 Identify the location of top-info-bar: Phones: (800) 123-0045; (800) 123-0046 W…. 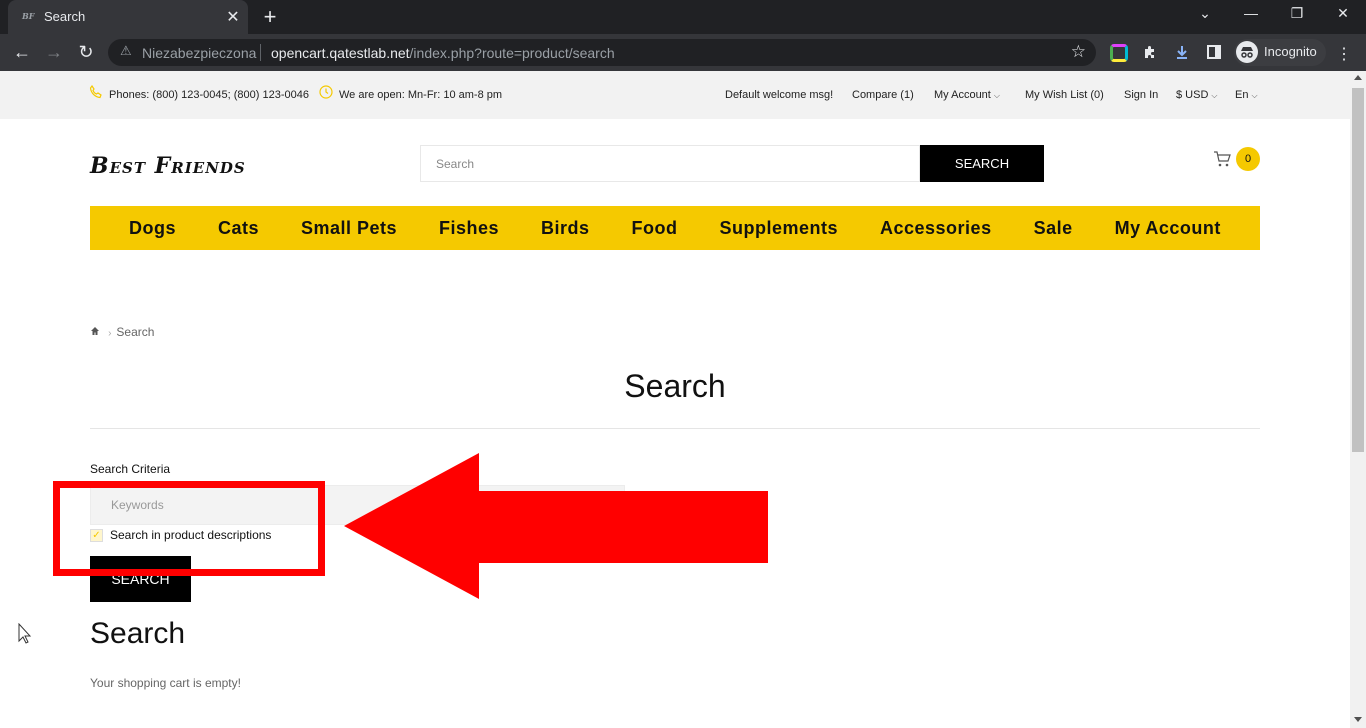
(675, 95).